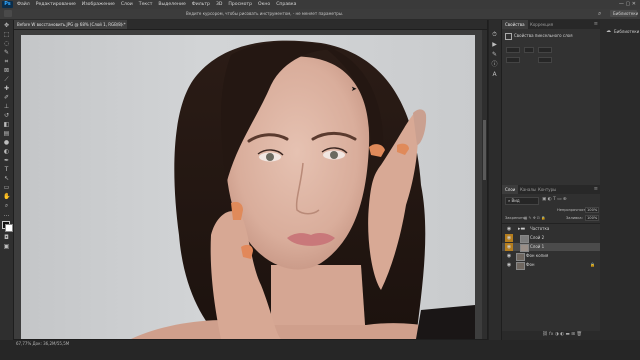 This screenshot has width=640, height=360. What do you see at coordinates (592, 218) in the screenshot?
I see `fill-value: 100%` at bounding box center [592, 218].